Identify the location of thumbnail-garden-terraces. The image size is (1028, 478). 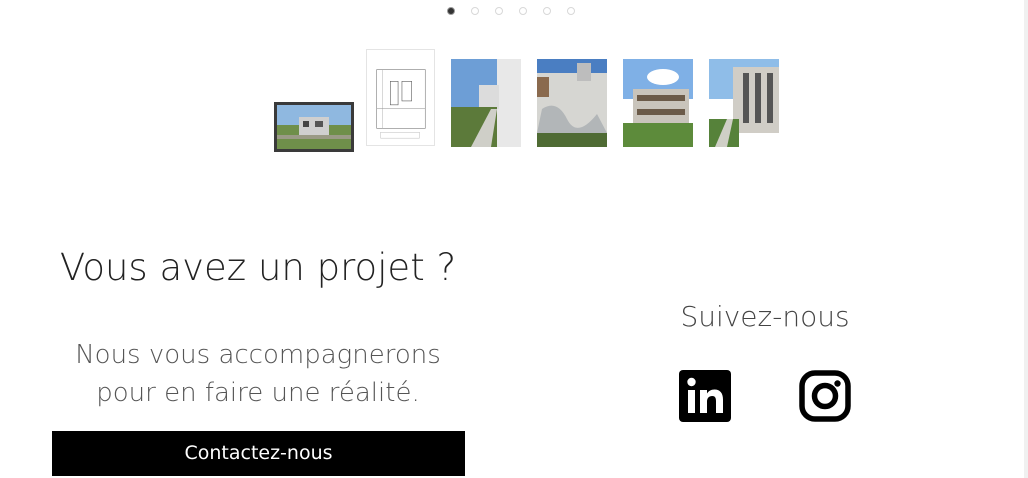
(658, 103).